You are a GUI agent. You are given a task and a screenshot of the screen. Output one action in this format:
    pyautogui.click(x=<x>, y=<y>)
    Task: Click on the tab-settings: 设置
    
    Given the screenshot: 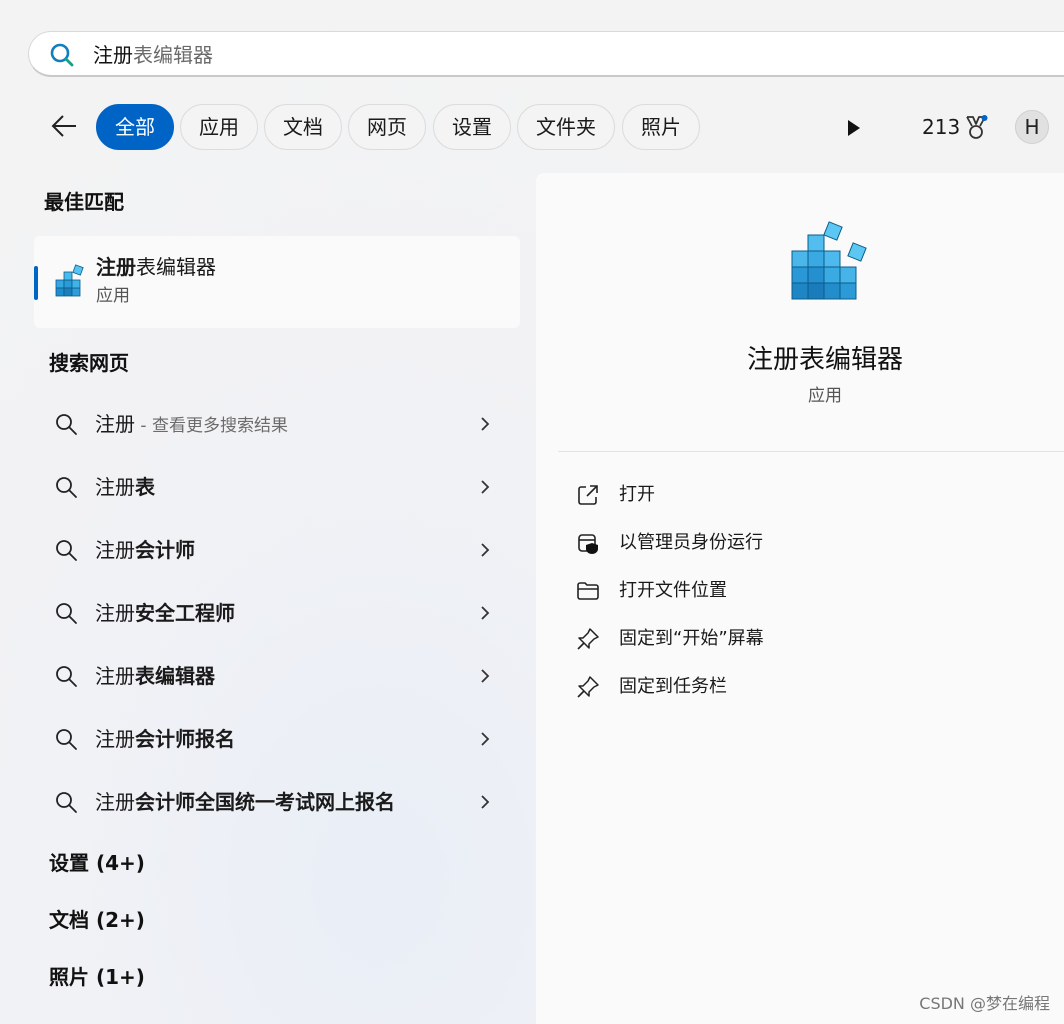 What is the action you would take?
    pyautogui.click(x=472, y=127)
    